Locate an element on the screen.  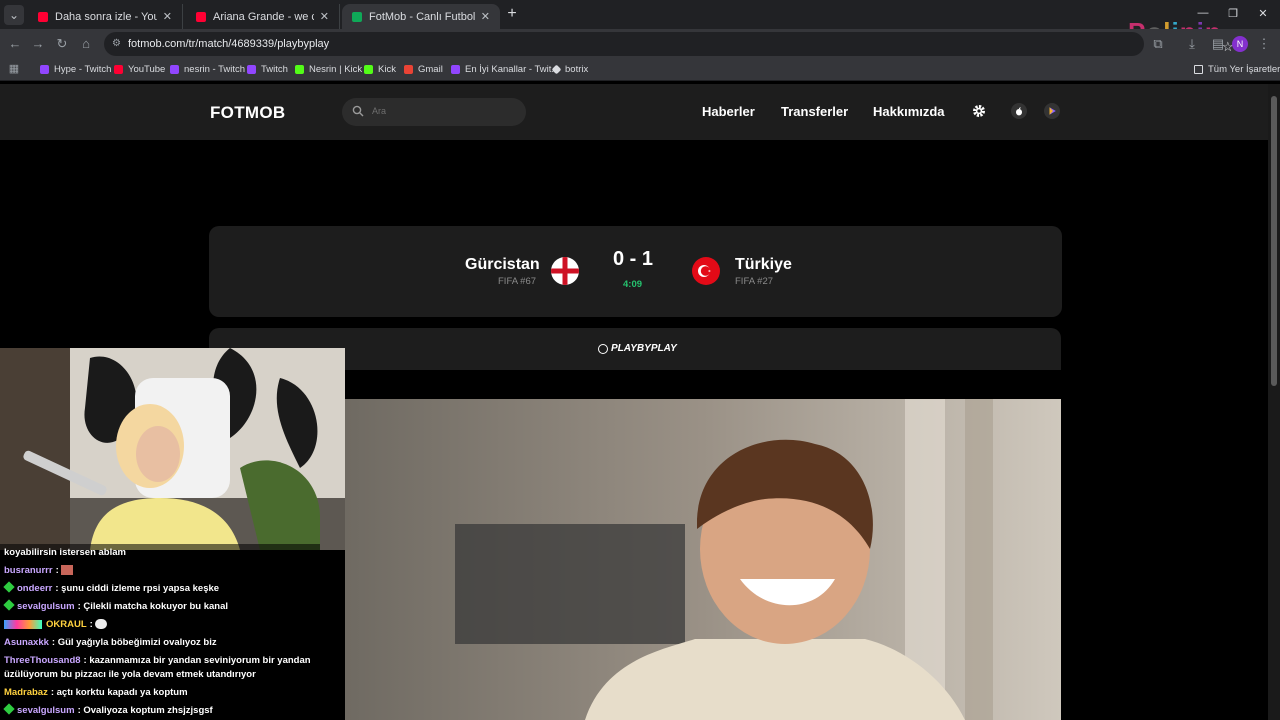
gear-icon is located at coordinates (979, 111).